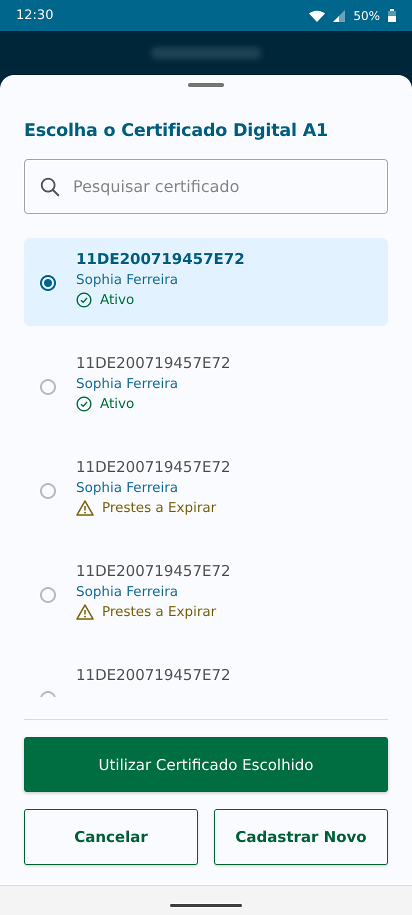  I want to click on signal-icon, so click(339, 16).